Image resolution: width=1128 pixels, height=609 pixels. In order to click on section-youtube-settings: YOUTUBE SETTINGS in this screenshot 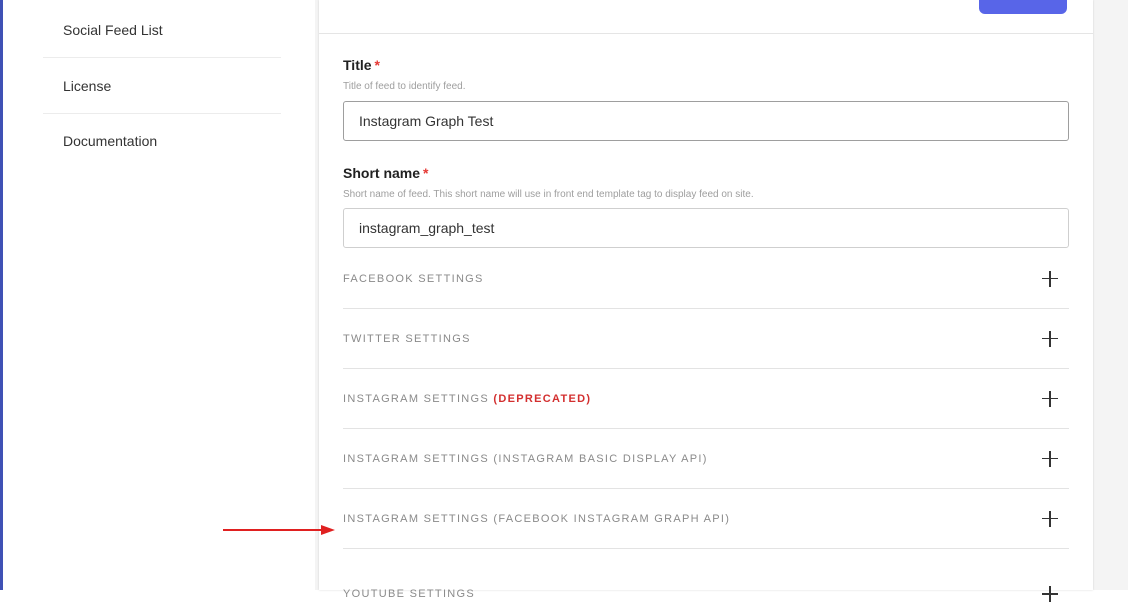, I will do `click(706, 579)`.